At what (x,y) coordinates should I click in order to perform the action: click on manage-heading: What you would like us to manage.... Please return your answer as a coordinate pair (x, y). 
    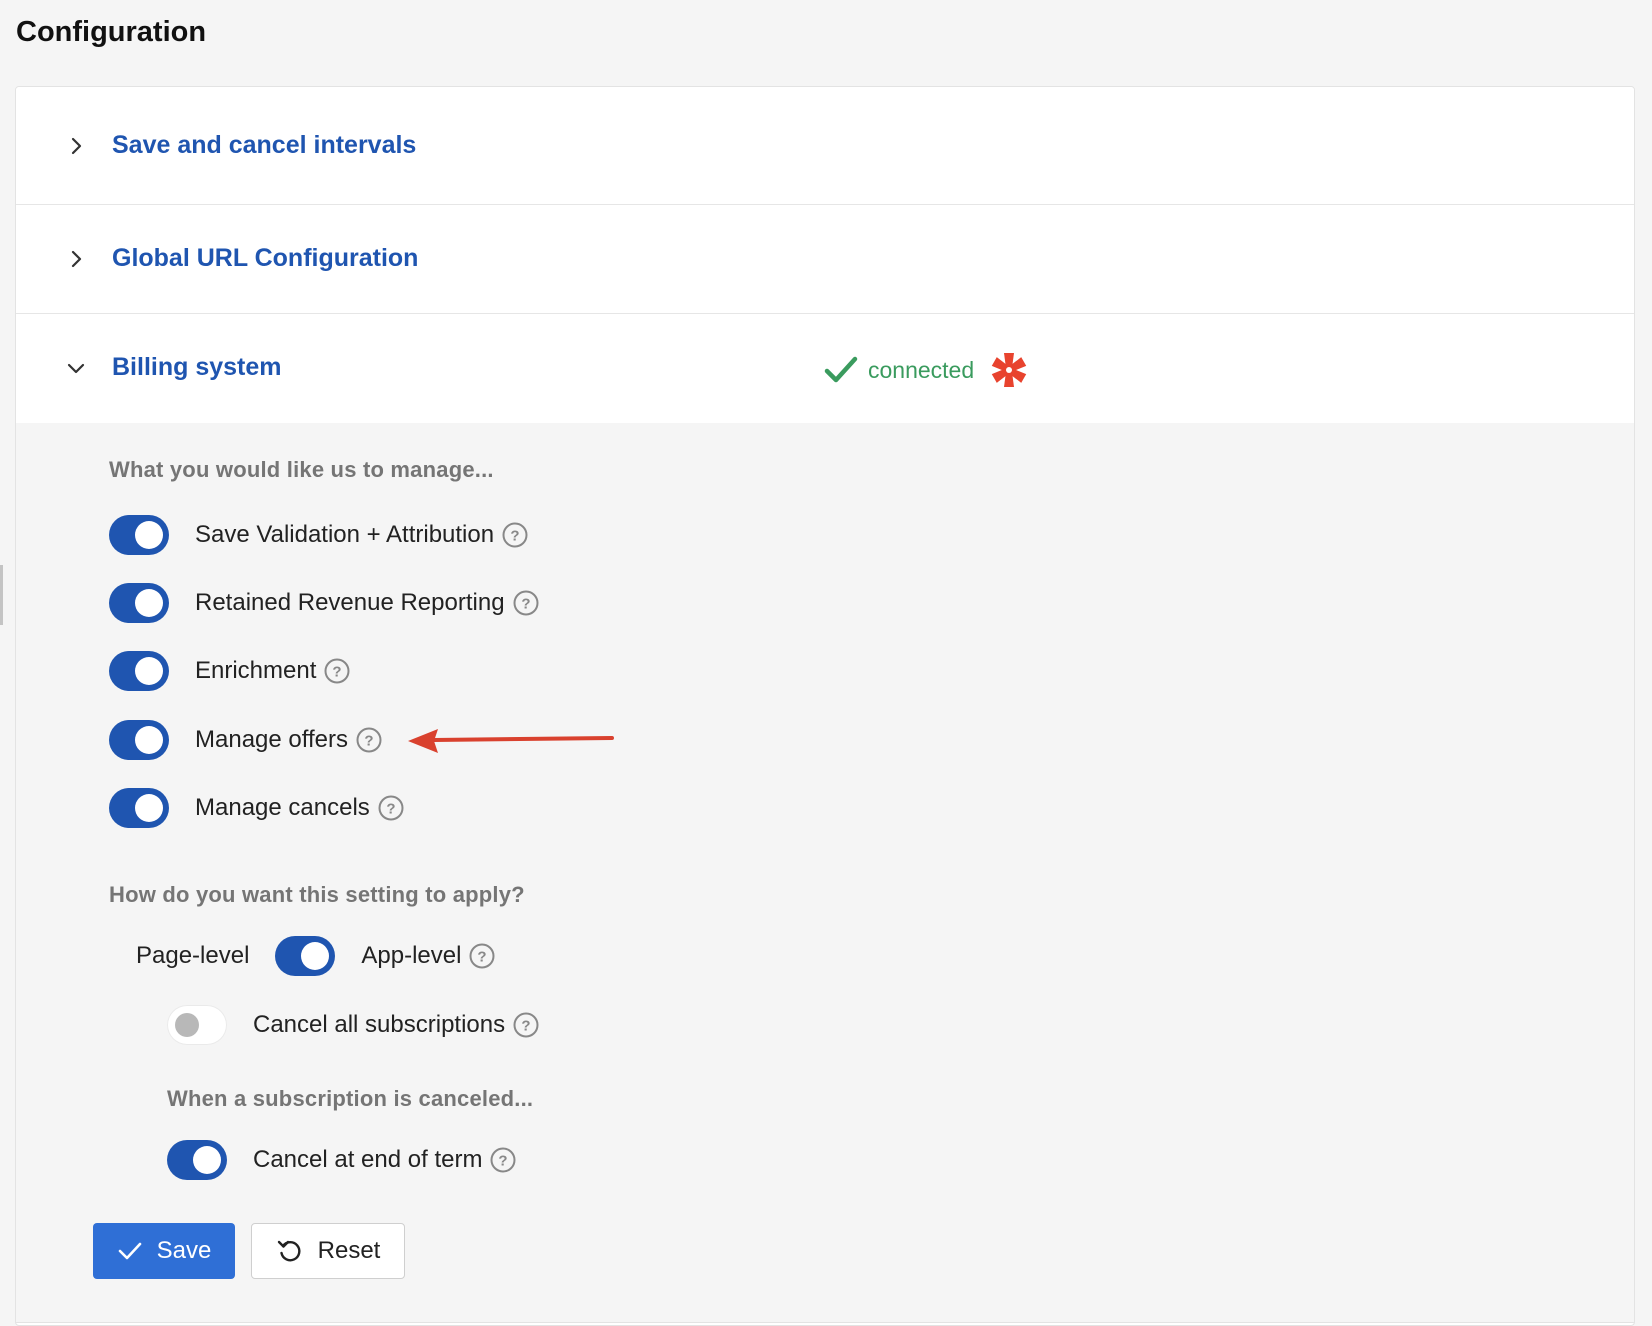
    Looking at the image, I should click on (301, 469).